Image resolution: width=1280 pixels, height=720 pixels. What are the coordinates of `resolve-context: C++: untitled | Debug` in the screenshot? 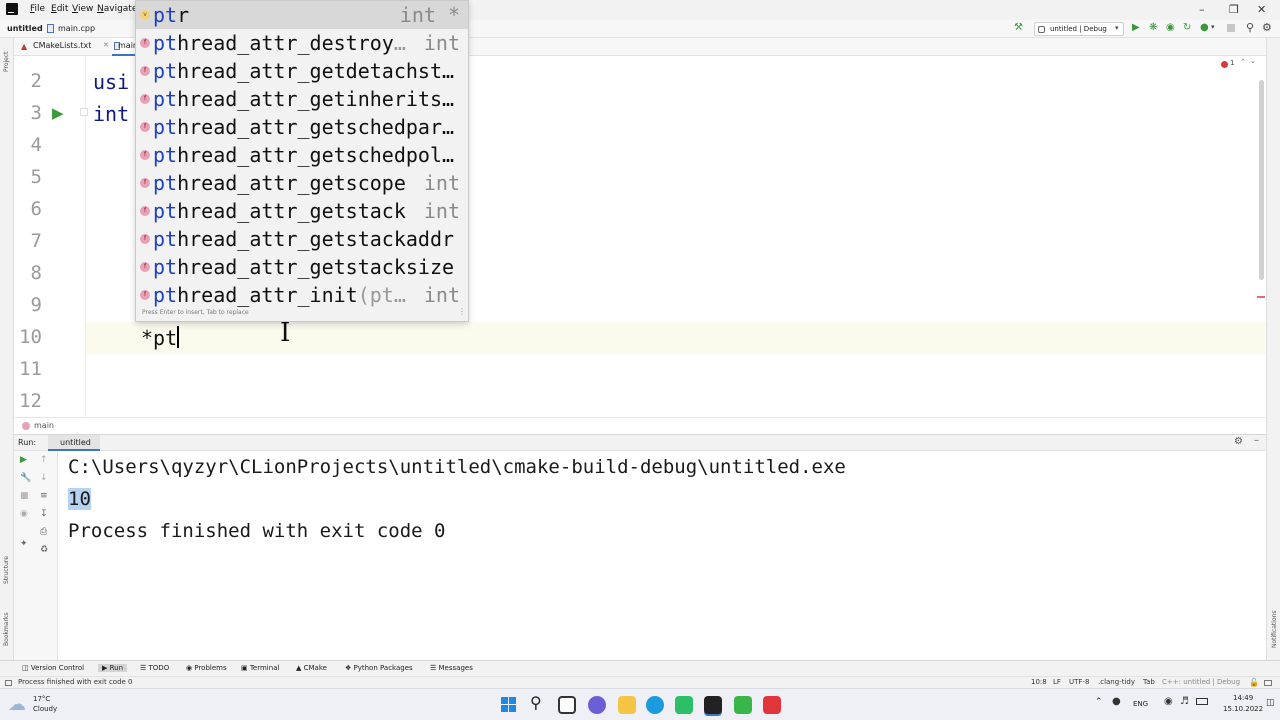 It's located at (1201, 682).